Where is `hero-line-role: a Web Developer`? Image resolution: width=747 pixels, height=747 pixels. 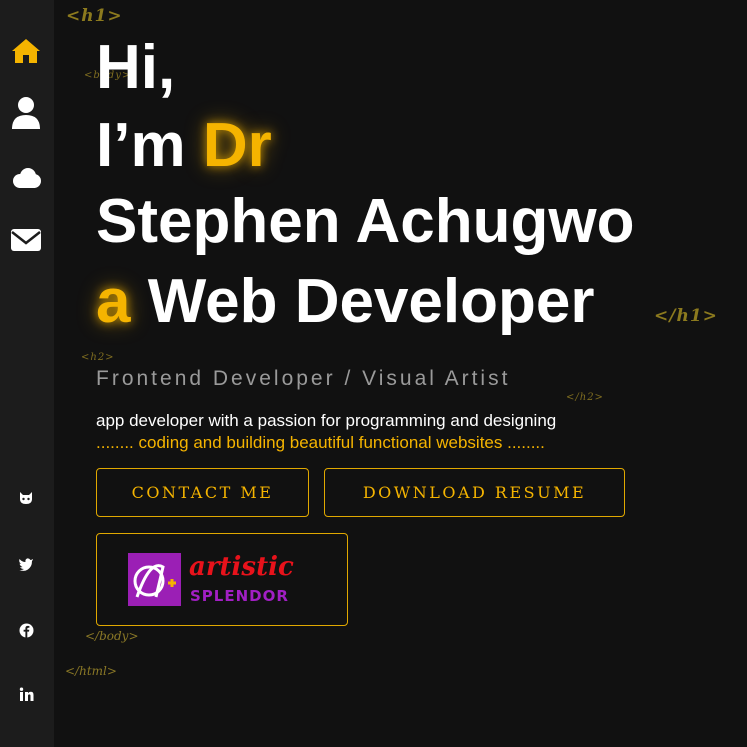 hero-line-role: a Web Developer is located at coordinates (345, 302).